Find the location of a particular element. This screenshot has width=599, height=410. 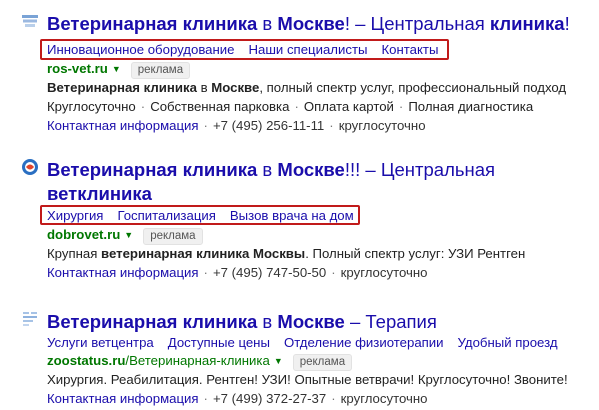

sitelink: Госпитализация is located at coordinates (166, 215).